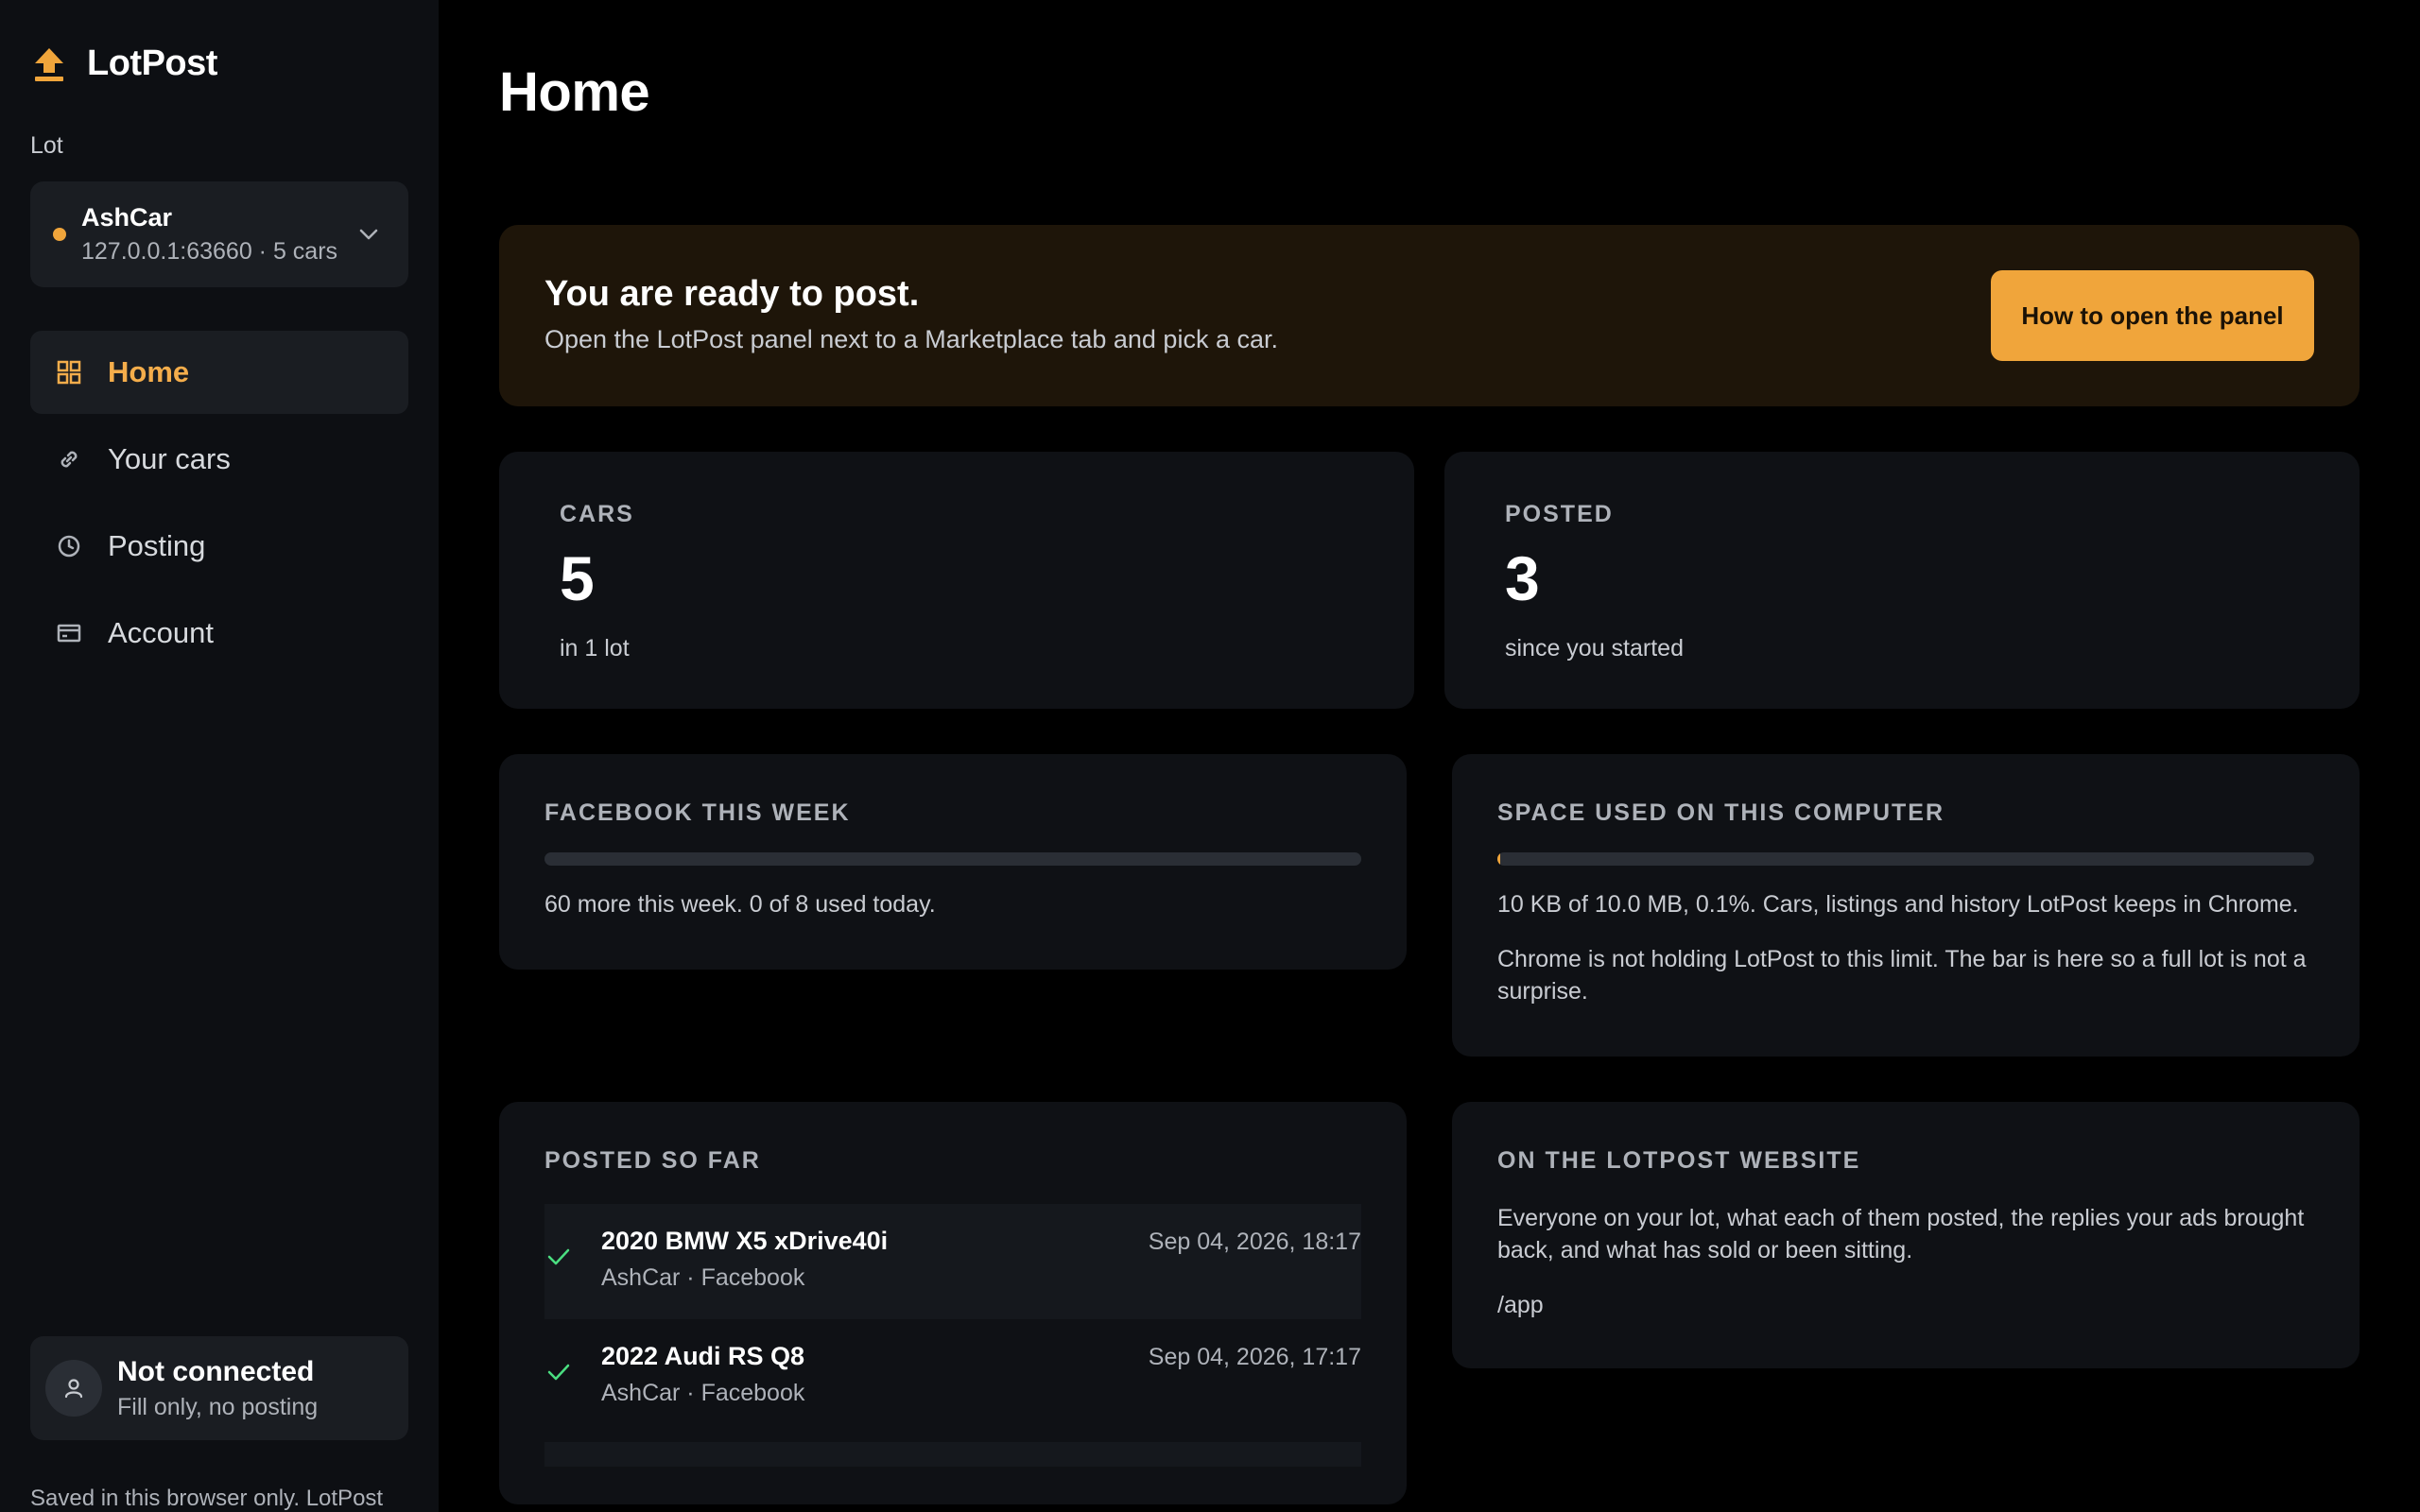 The image size is (2420, 1512). I want to click on lot-label: Lot, so click(46, 145).